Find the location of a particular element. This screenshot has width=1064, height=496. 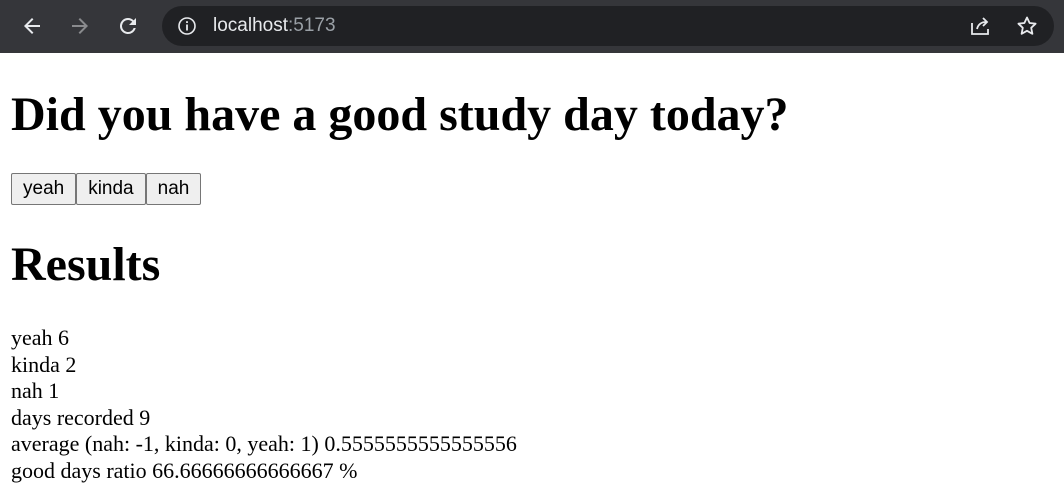

result-nah: nah 1 is located at coordinates (264, 391).